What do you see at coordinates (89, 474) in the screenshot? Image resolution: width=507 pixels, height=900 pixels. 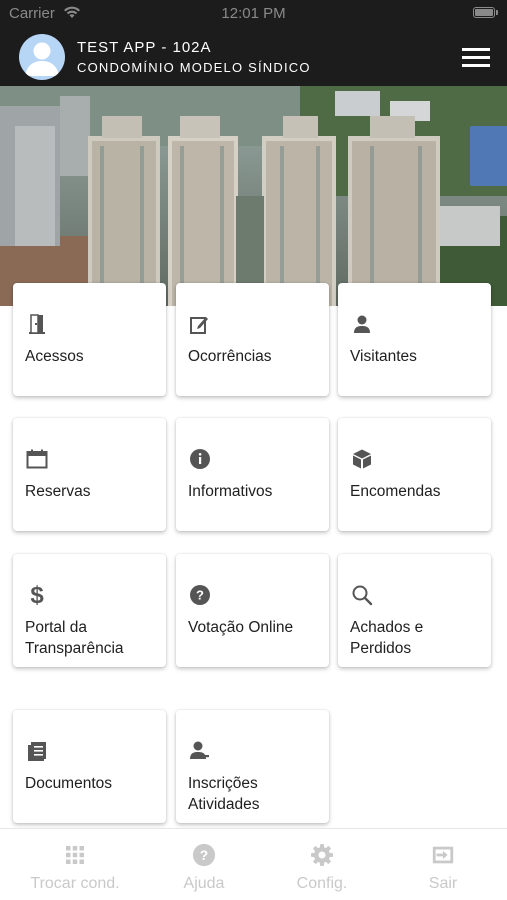 I see `card-reservas: Reservas` at bounding box center [89, 474].